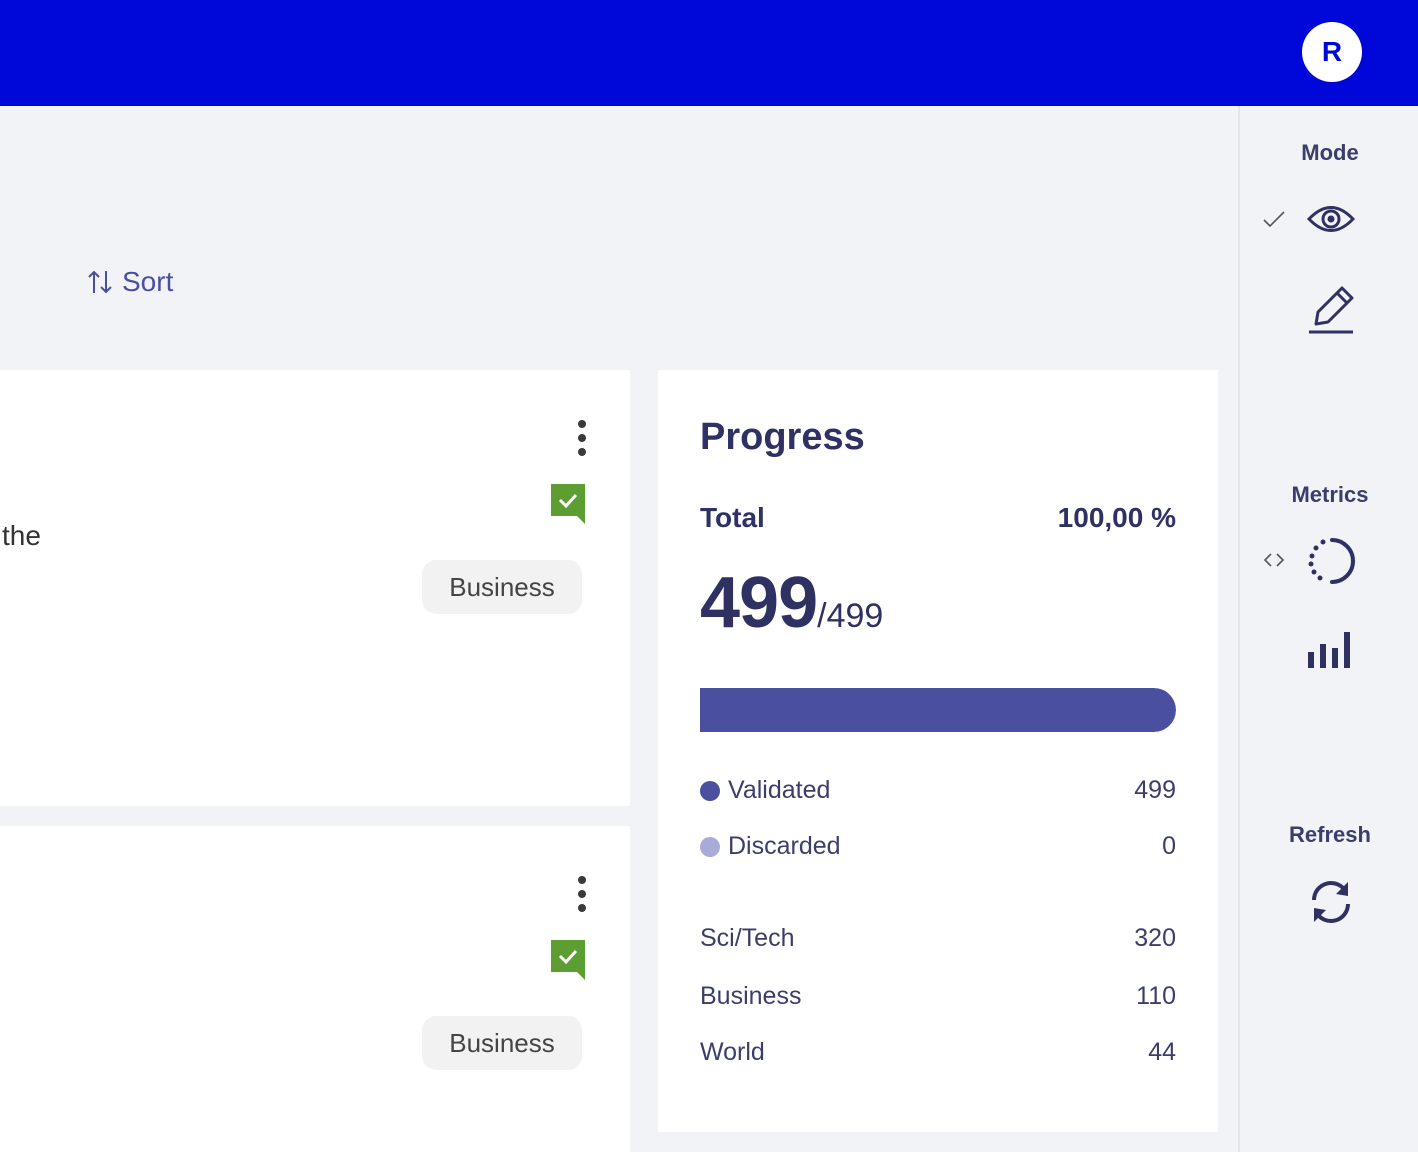 Image resolution: width=1418 pixels, height=1152 pixels. Describe the element at coordinates (938, 790) in the screenshot. I see `status-row-validated: Validated 499` at that location.